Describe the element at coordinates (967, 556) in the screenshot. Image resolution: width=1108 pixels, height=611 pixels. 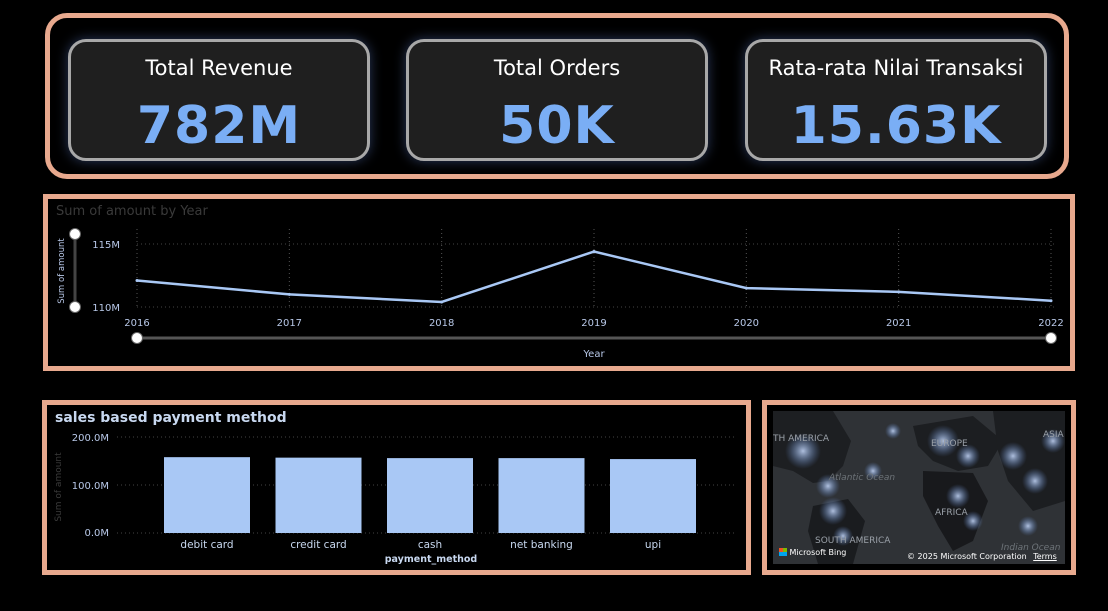
I see `map-copyright-text: © 2025 Microsoft Corporation` at that location.